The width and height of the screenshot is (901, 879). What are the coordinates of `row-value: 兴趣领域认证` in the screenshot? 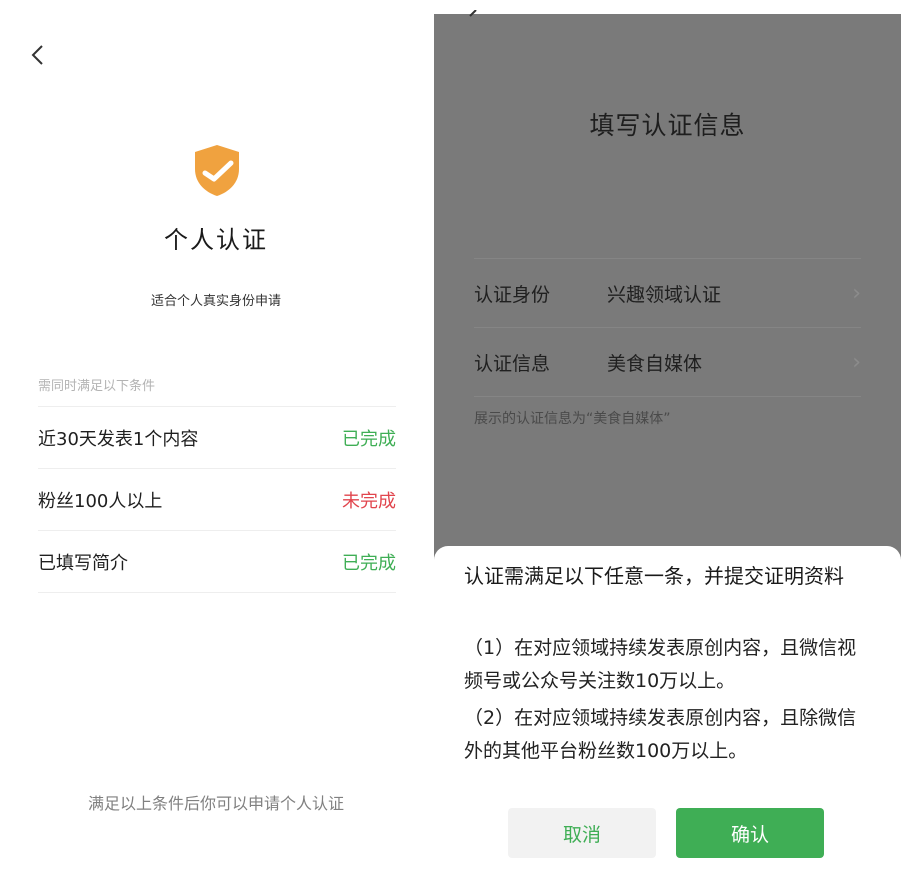 It's located at (664, 294).